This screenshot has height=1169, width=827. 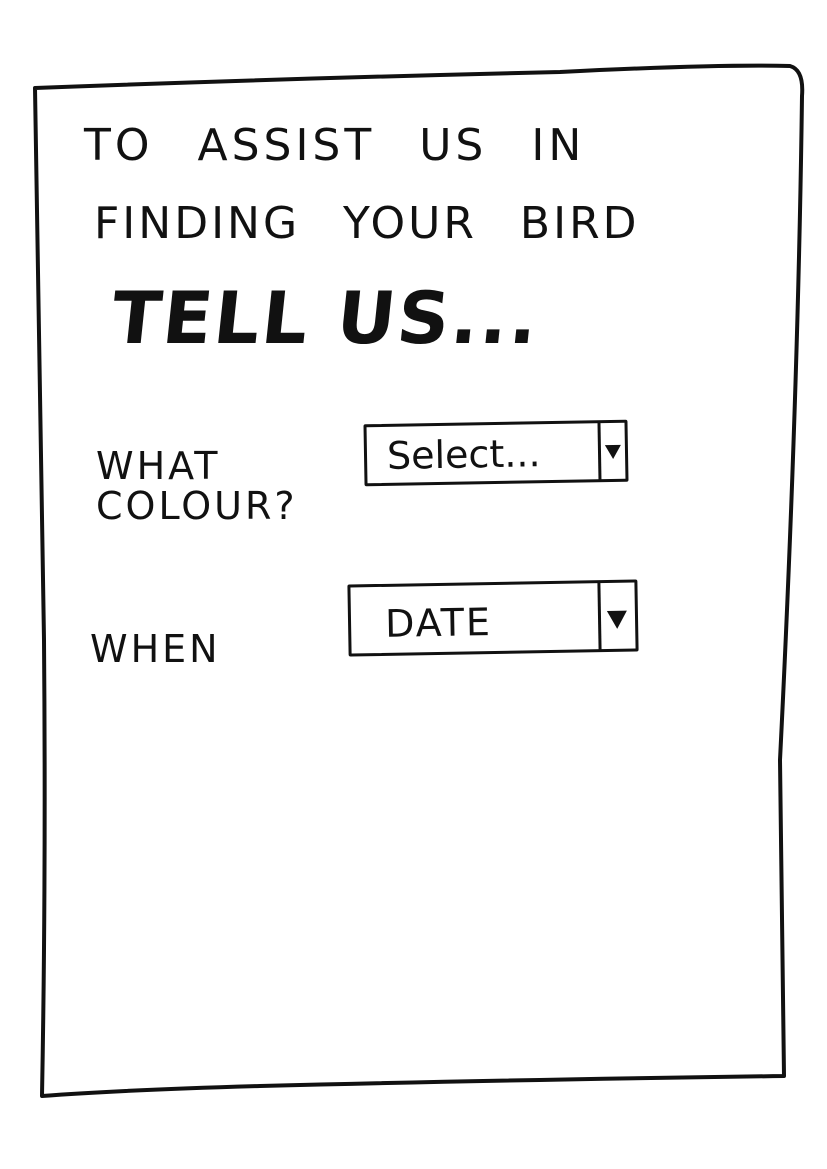 I want to click on intro-line-2: FINDING YOUR BIRD, so click(x=367, y=223).